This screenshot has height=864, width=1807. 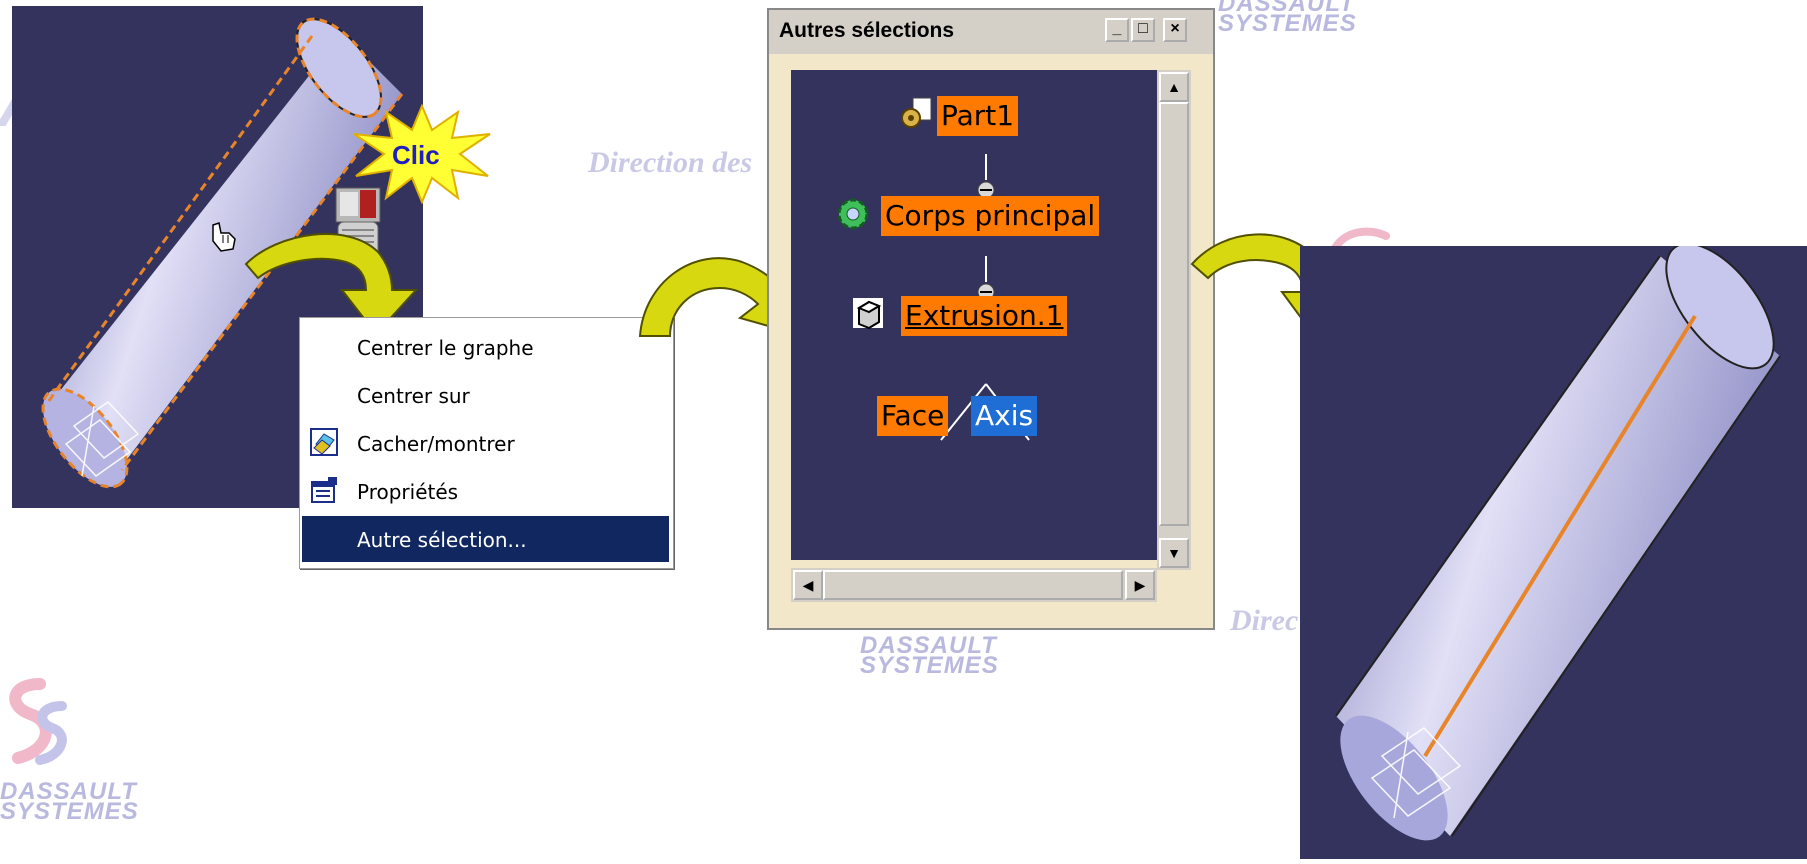 What do you see at coordinates (1264, 620) in the screenshot?
I see `watermark-direction-right: Direc` at bounding box center [1264, 620].